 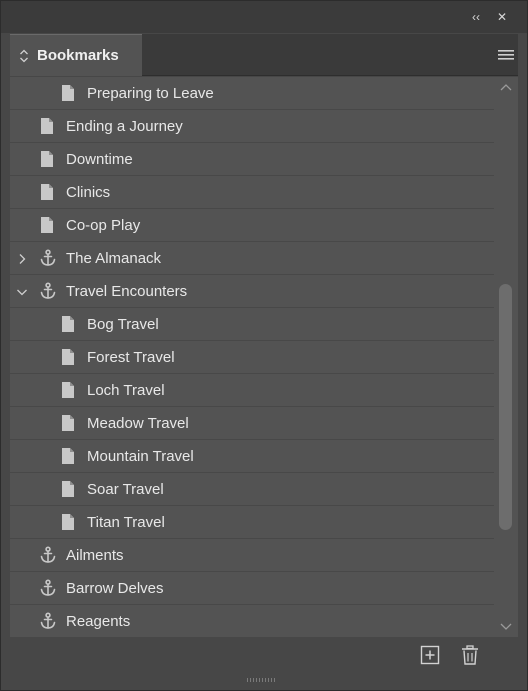 What do you see at coordinates (252, 390) in the screenshot?
I see `bookmark-row: Loch Travel` at bounding box center [252, 390].